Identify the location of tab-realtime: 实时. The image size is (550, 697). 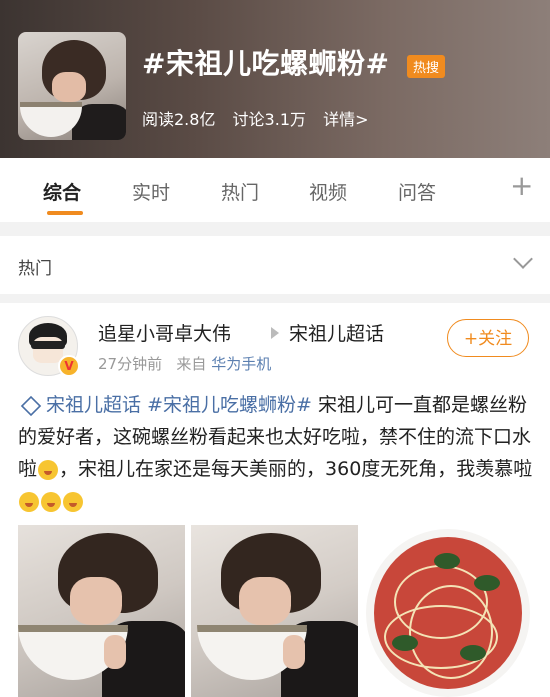
(151, 191).